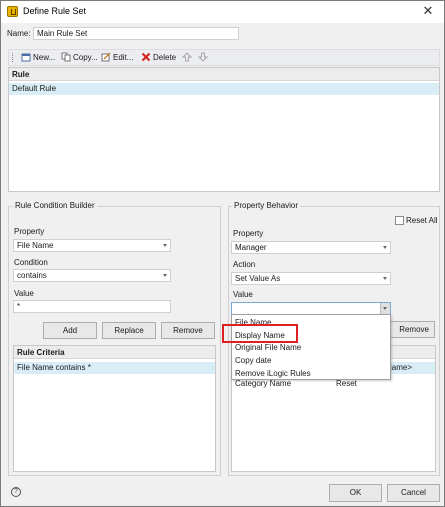 This screenshot has height=507, width=445. What do you see at coordinates (413, 493) in the screenshot?
I see `cancel-button: Cancel` at bounding box center [413, 493].